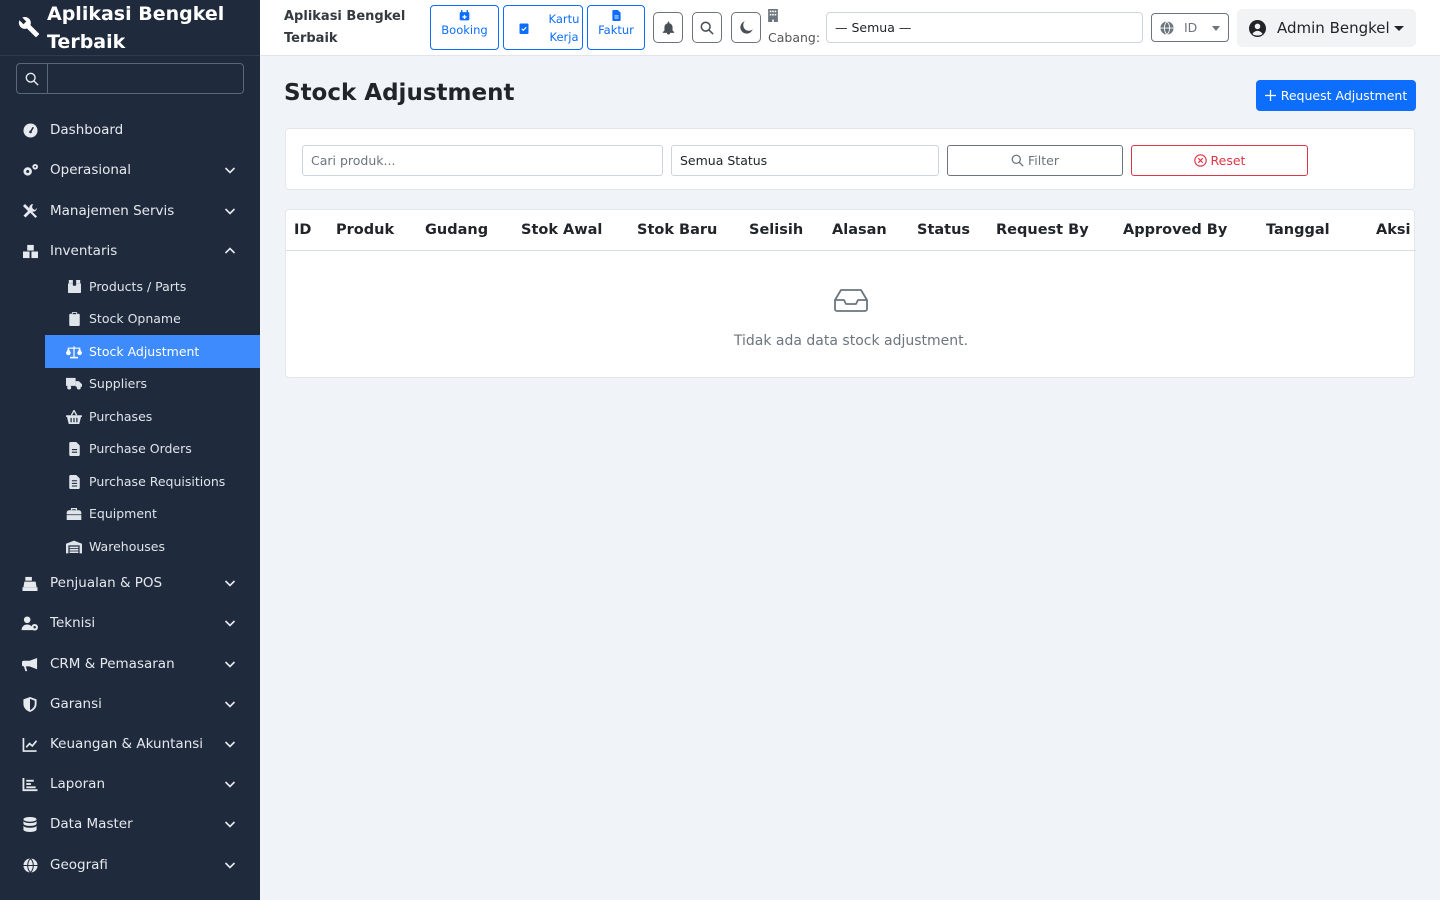 This screenshot has height=900, width=1440. I want to click on sidebar-subitem-label: Equipment, so click(123, 513).